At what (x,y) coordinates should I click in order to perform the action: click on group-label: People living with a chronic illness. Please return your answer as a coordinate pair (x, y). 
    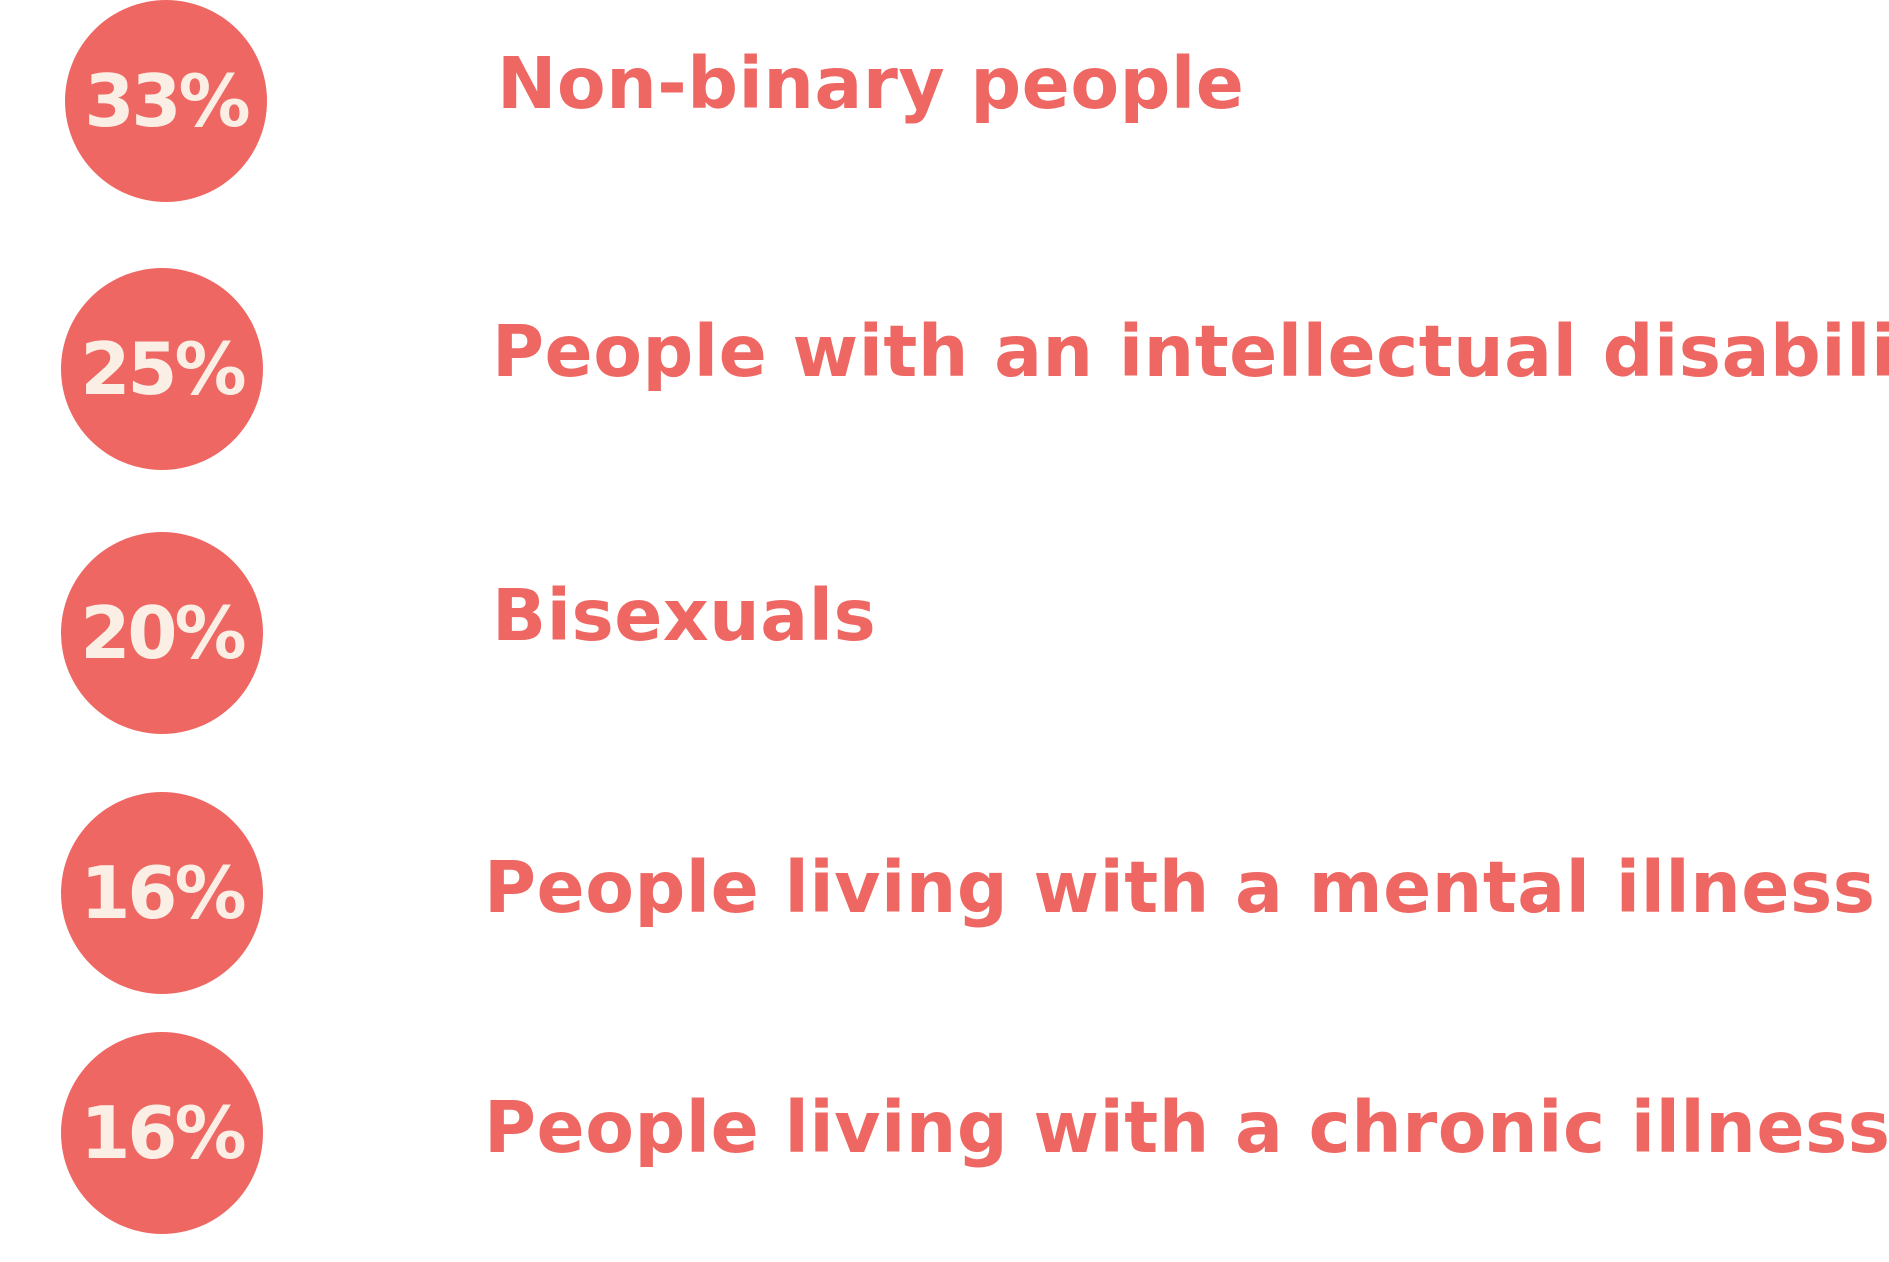
    Looking at the image, I should click on (1186, 1127).